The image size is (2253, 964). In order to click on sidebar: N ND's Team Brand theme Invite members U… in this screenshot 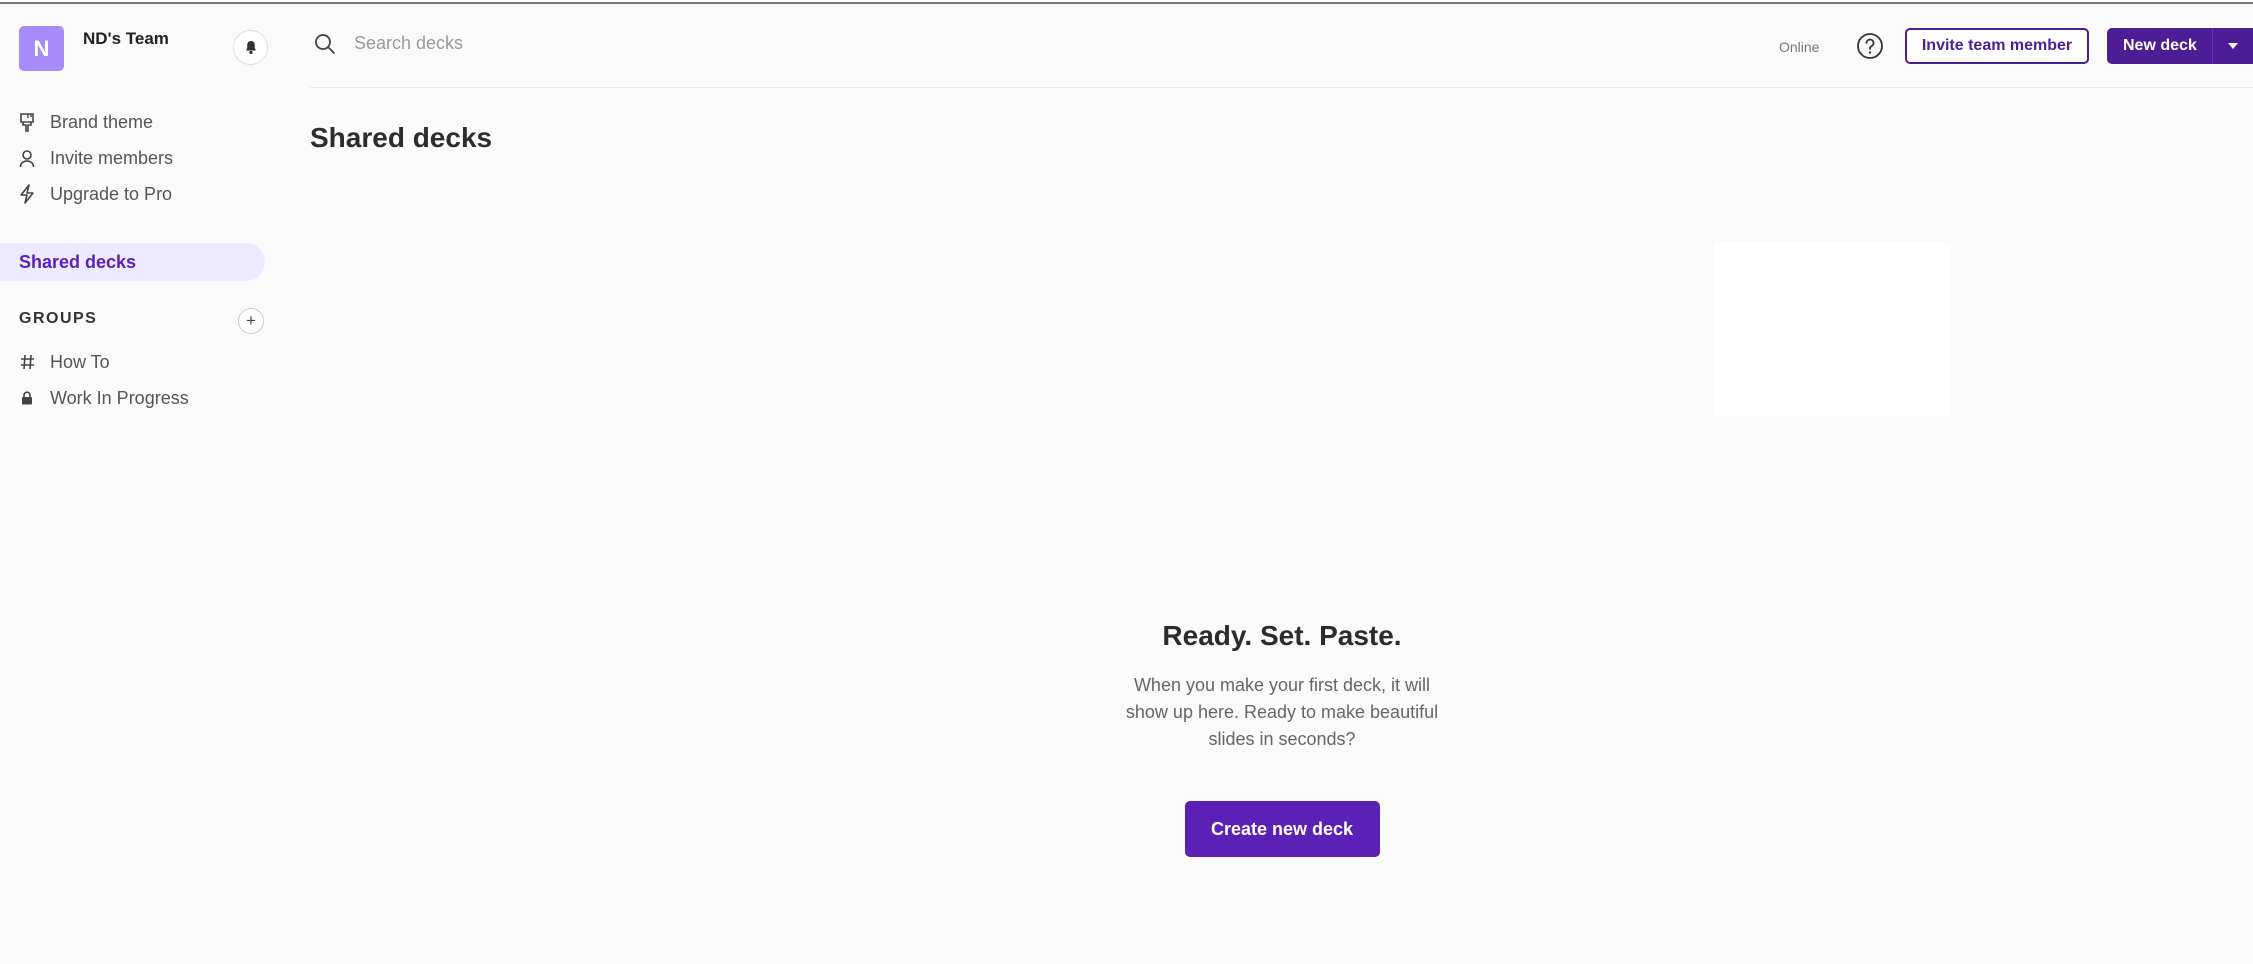, I will do `click(141, 484)`.